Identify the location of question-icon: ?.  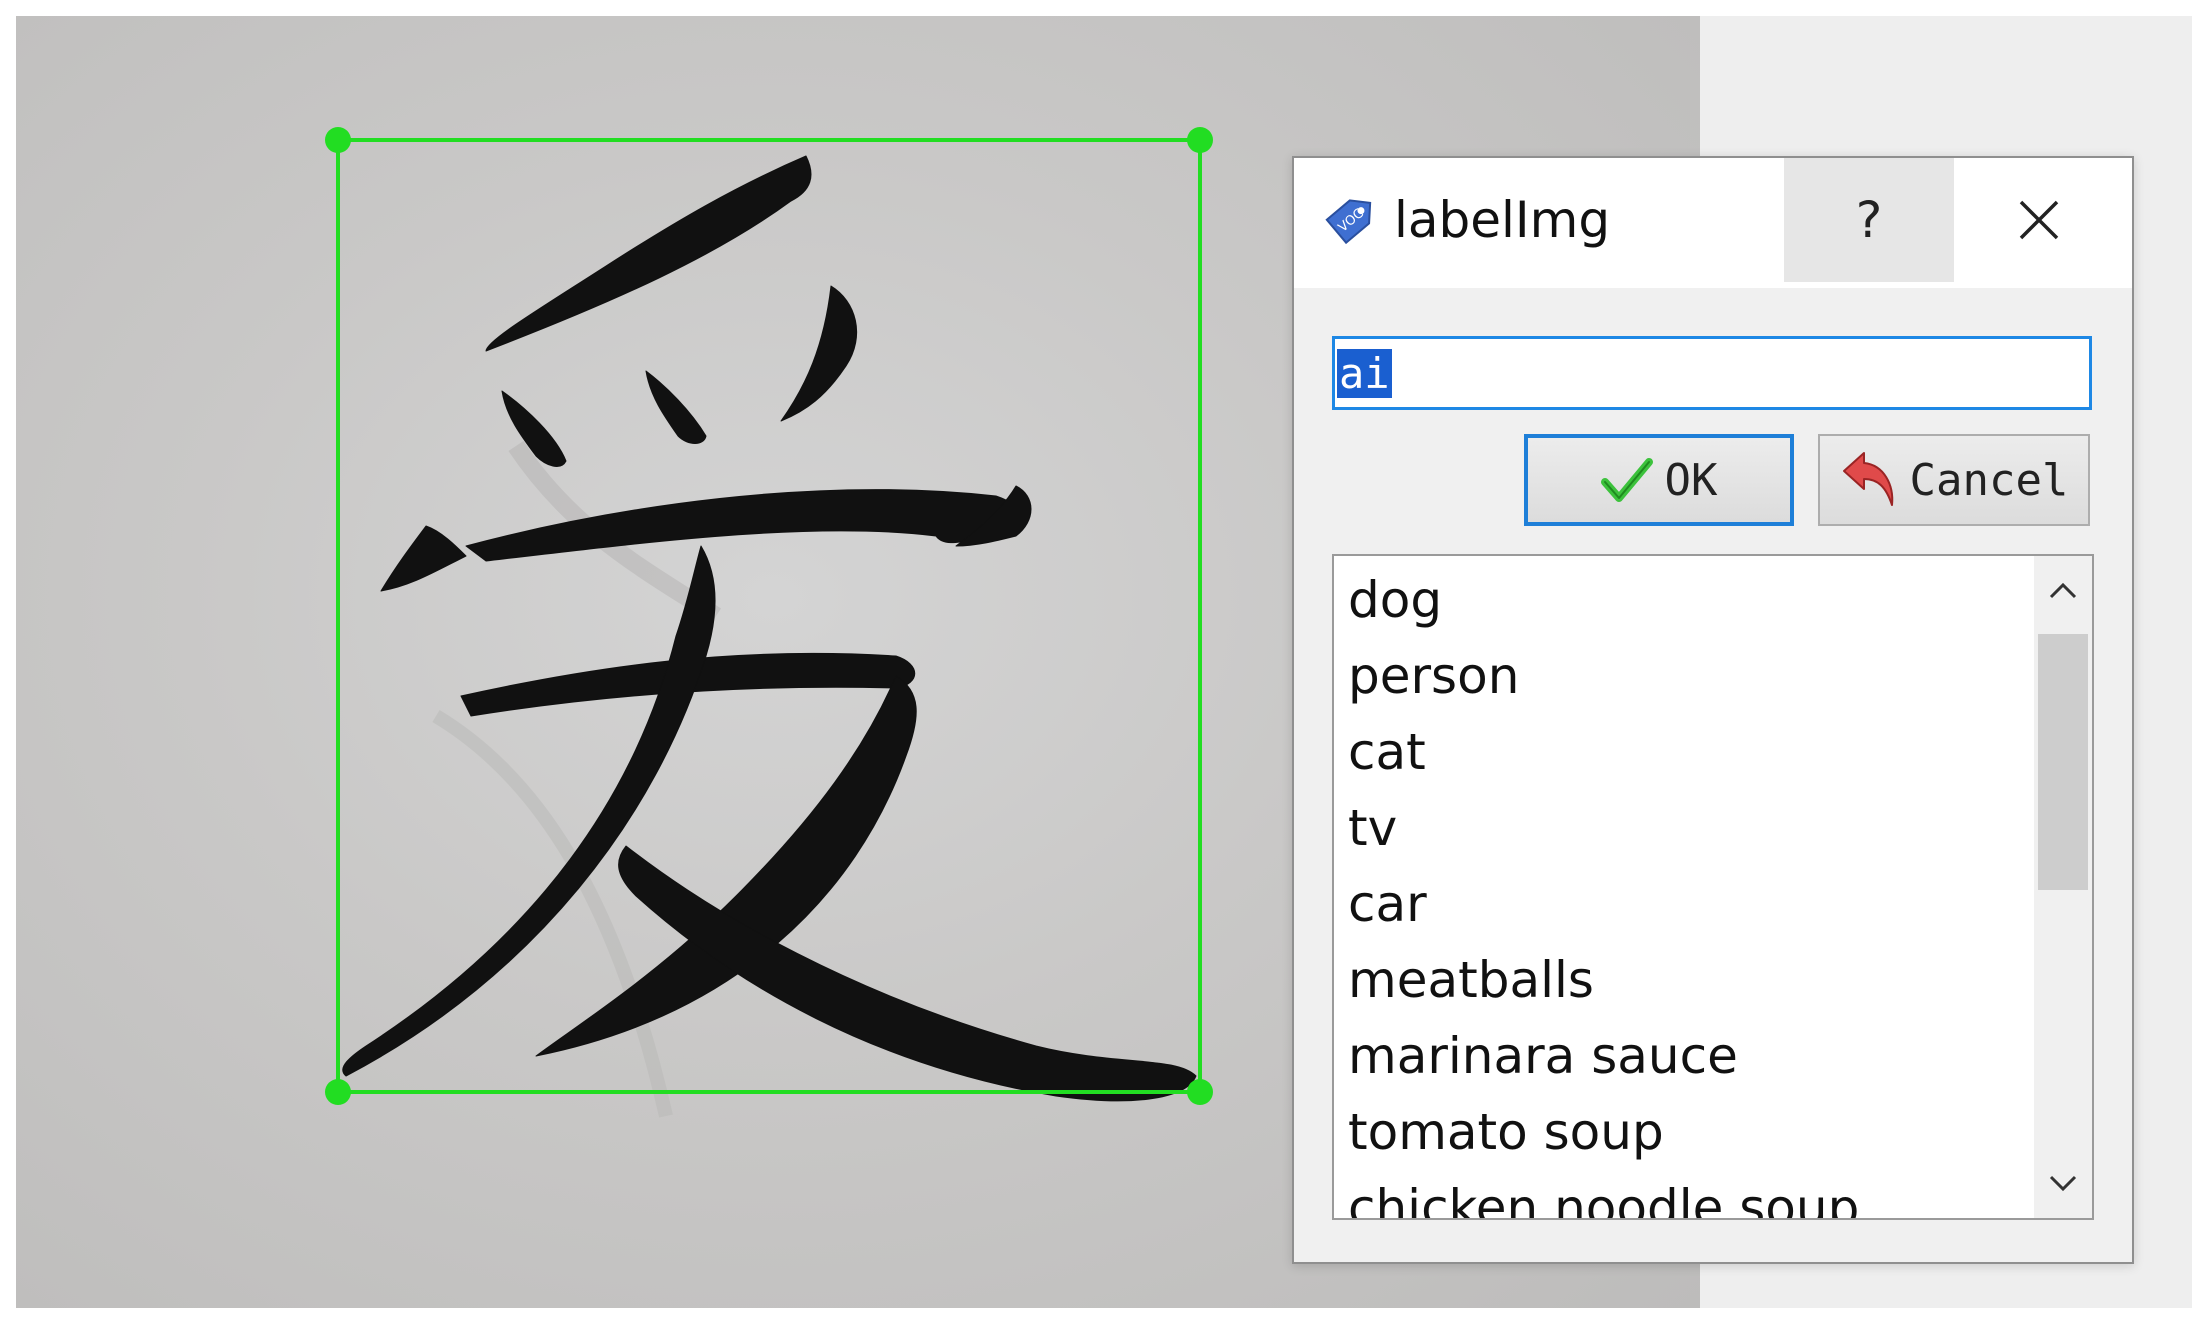
(1869, 220).